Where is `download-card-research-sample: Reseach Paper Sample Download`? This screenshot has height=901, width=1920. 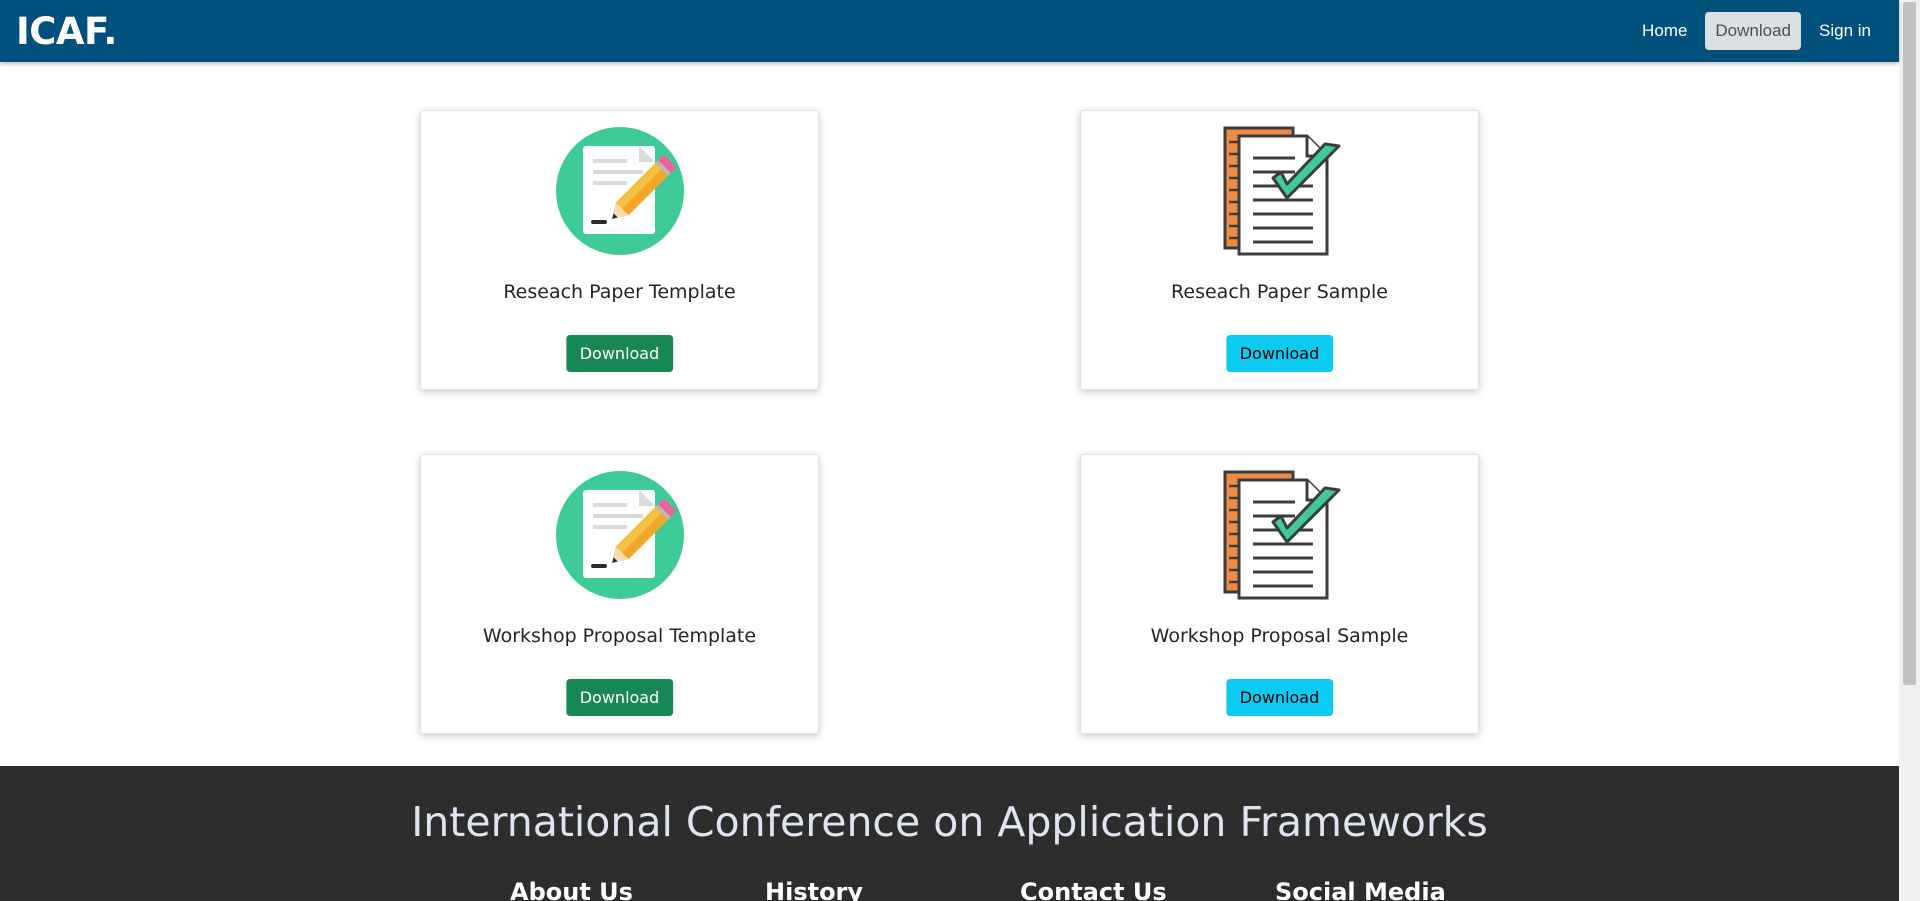 download-card-research-sample: Reseach Paper Sample Download is located at coordinates (1279, 250).